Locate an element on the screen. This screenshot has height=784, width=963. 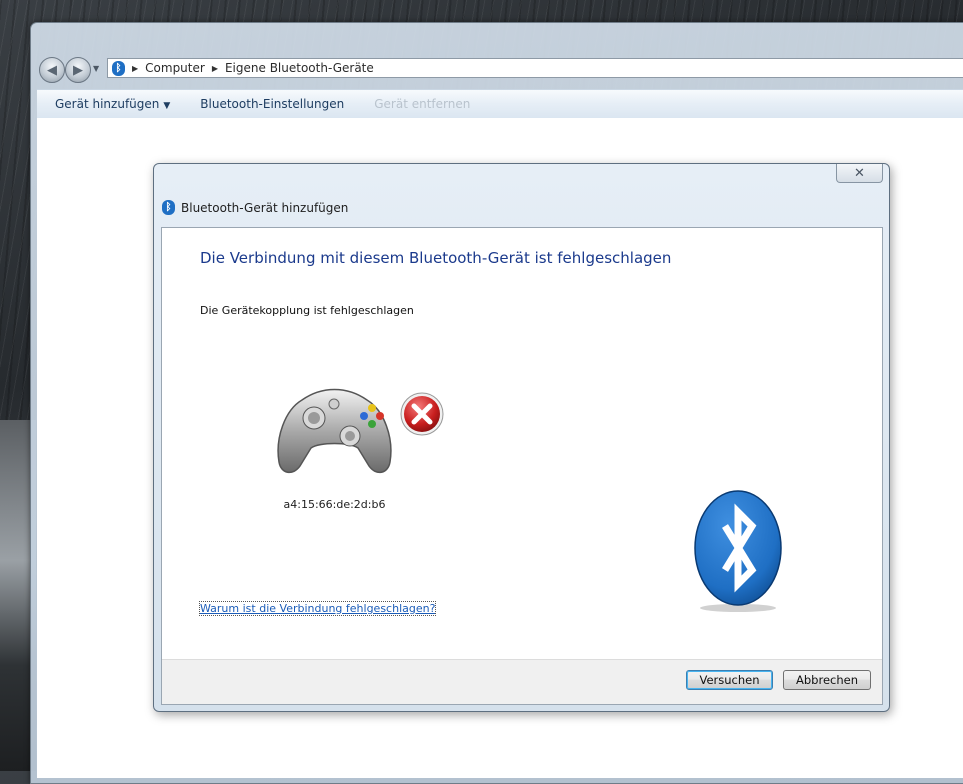
back-arrow-icon: ◀ is located at coordinates (52, 70).